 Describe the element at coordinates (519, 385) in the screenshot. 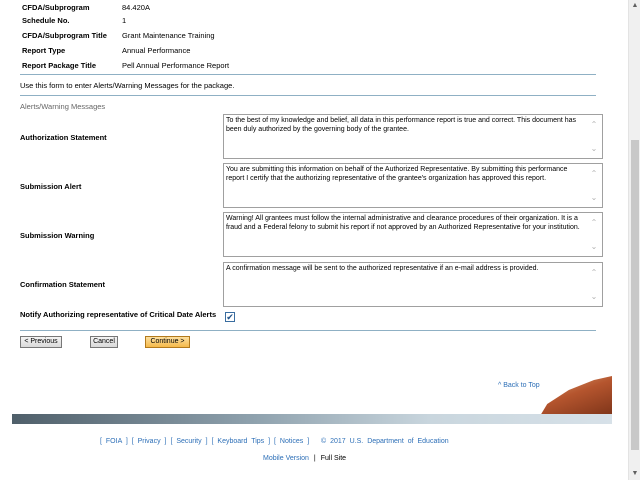

I see `back-to-top-link: ^ Back to Top` at that location.